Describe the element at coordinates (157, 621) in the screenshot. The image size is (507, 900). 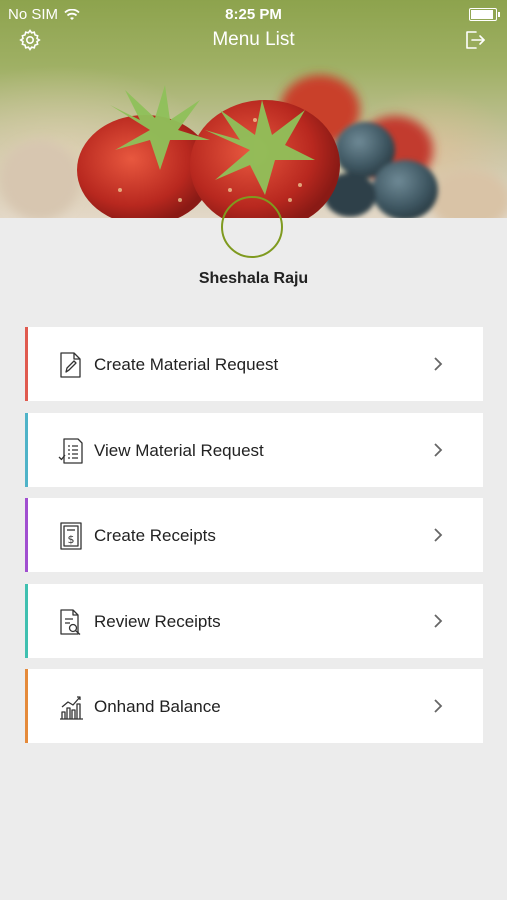
I see `menu-item-label: Review Receipts` at that location.